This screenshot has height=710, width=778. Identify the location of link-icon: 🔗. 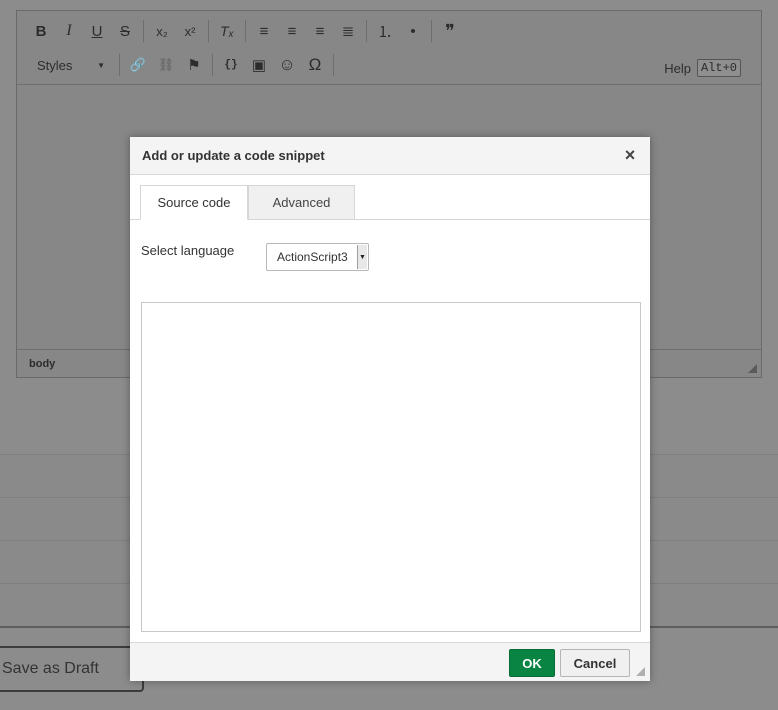
(138, 65).